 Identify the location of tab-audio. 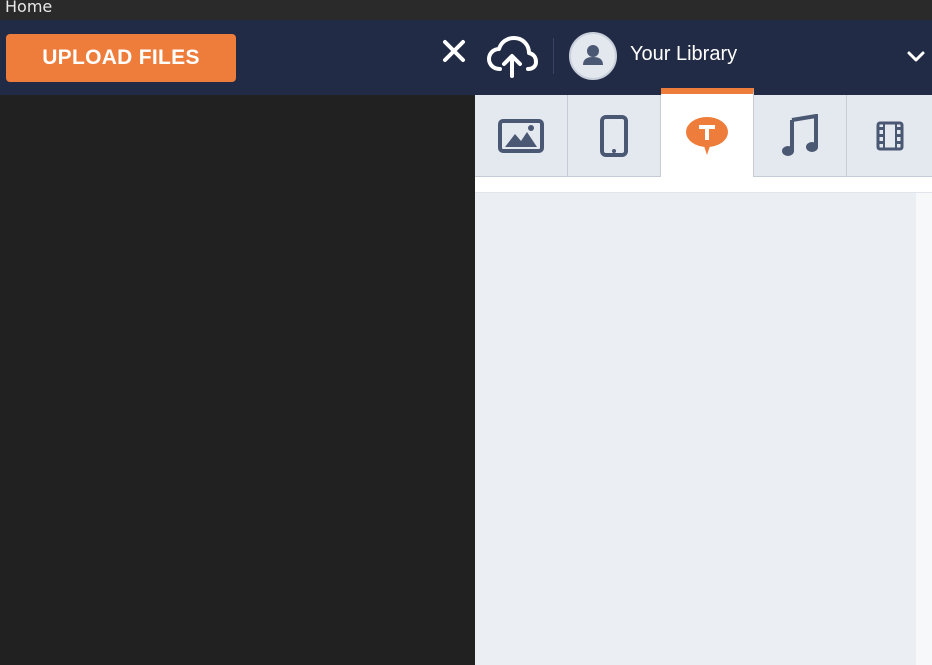
(800, 136).